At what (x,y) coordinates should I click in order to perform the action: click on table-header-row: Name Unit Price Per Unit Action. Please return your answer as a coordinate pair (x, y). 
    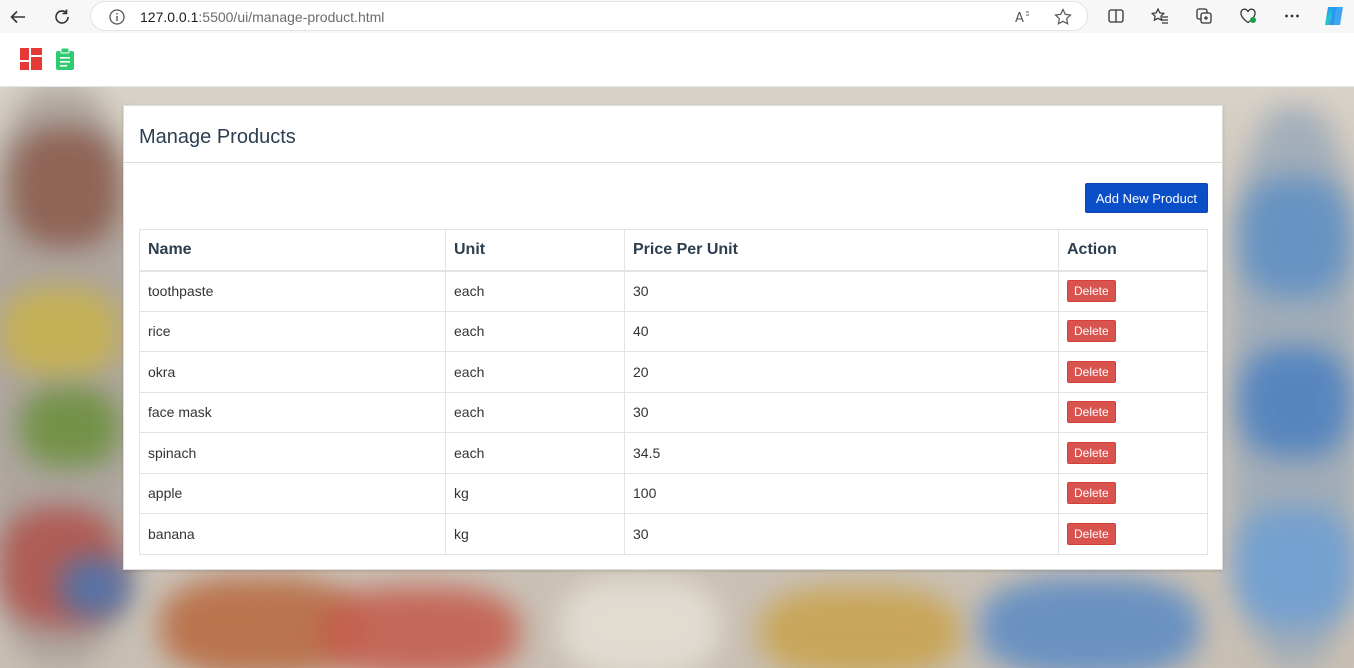
    Looking at the image, I should click on (673, 250).